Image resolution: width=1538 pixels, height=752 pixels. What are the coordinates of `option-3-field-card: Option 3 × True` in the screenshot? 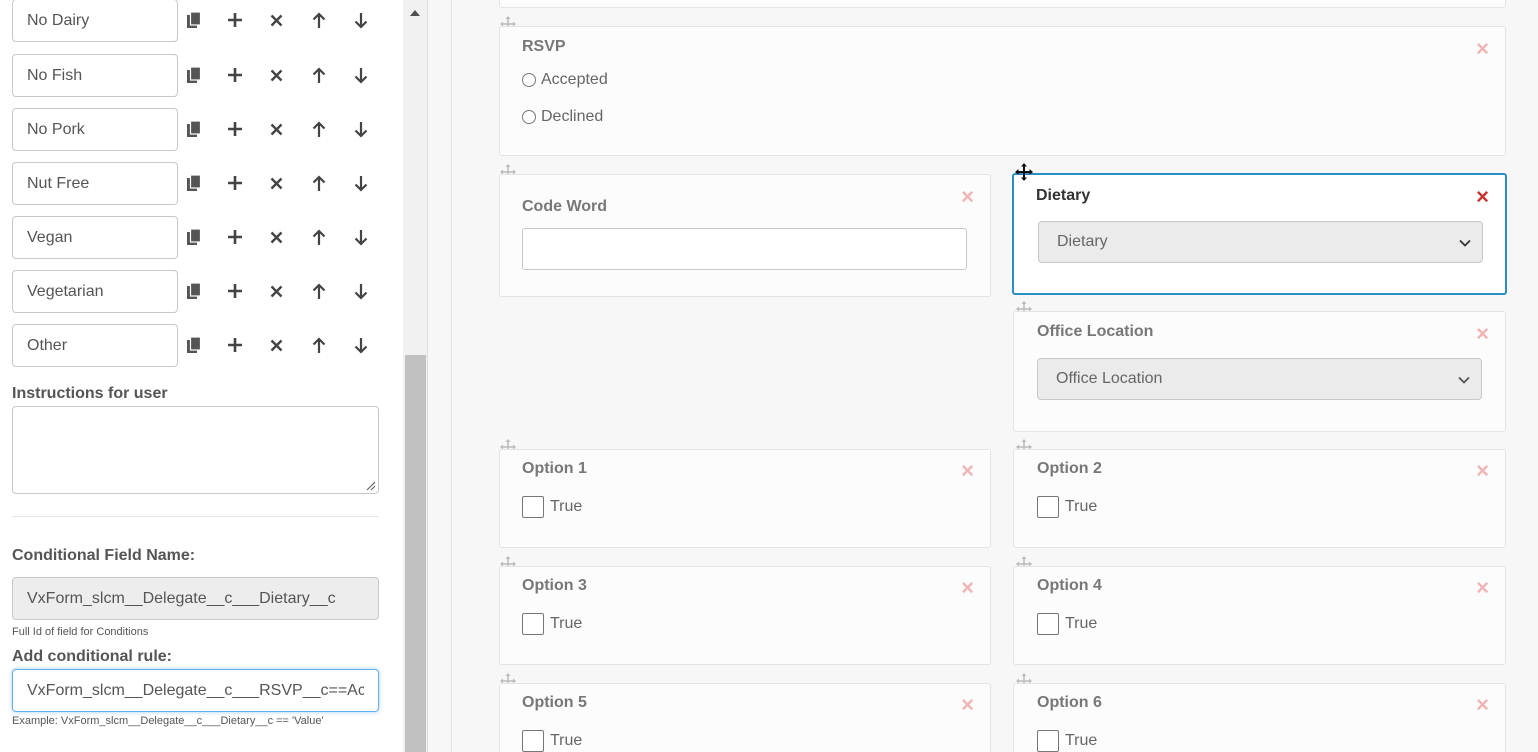 It's located at (745, 615).